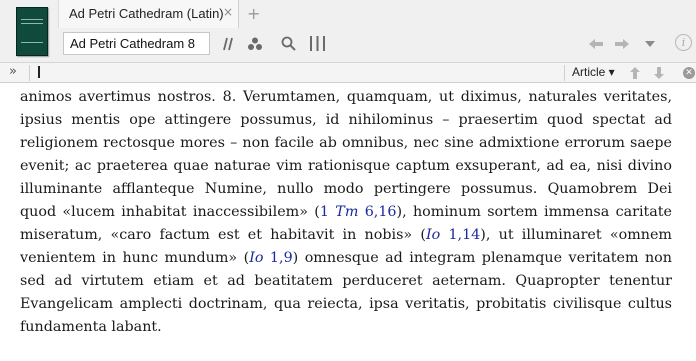  I want to click on scripture-reference-link: Tm, so click(346, 212).